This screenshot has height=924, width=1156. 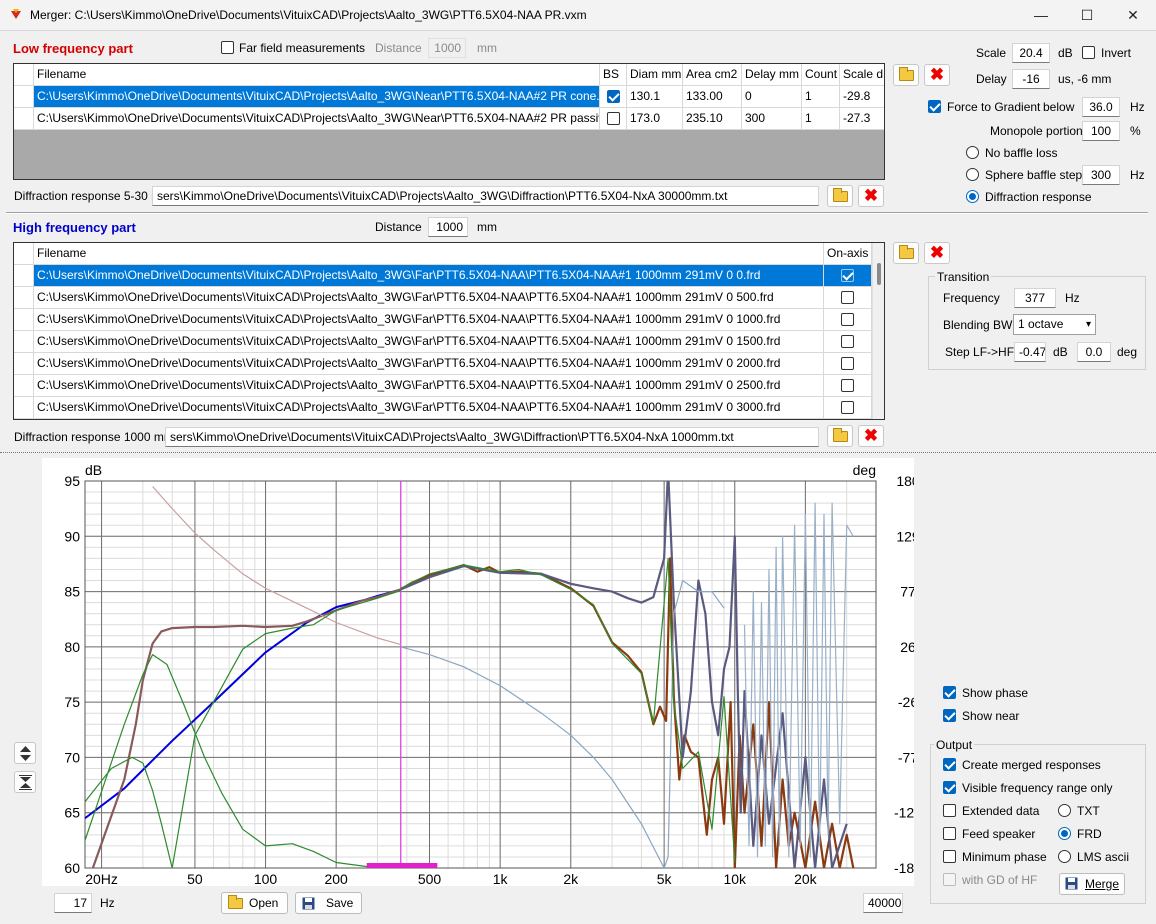 I want to click on save-button: Save, so click(x=328, y=903).